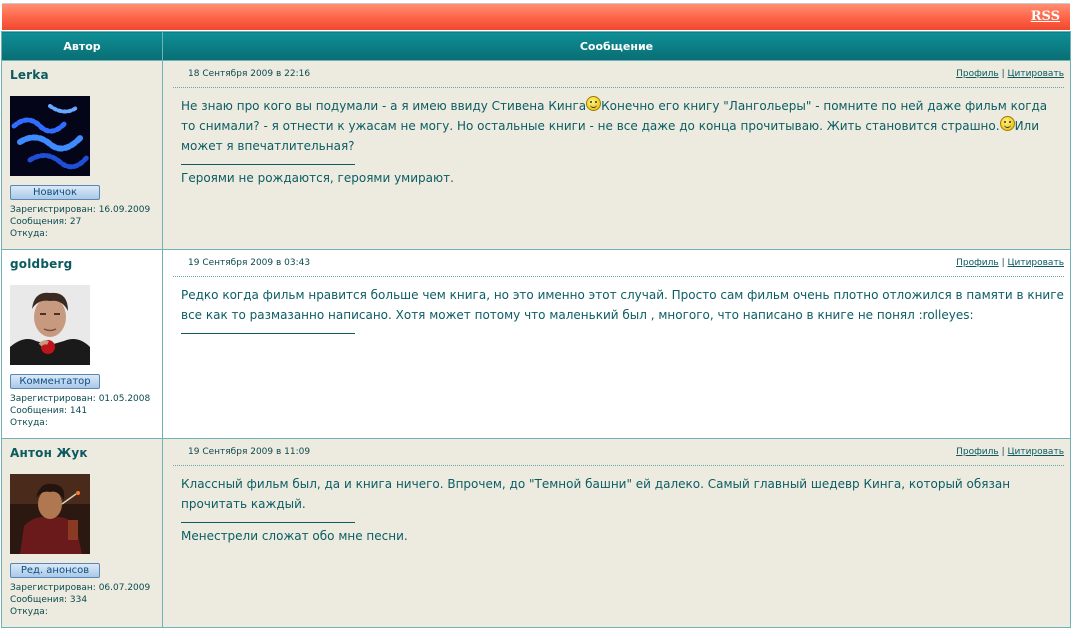 Image resolution: width=1072 pixels, height=633 pixels. I want to click on username: goldberg, so click(82, 264).